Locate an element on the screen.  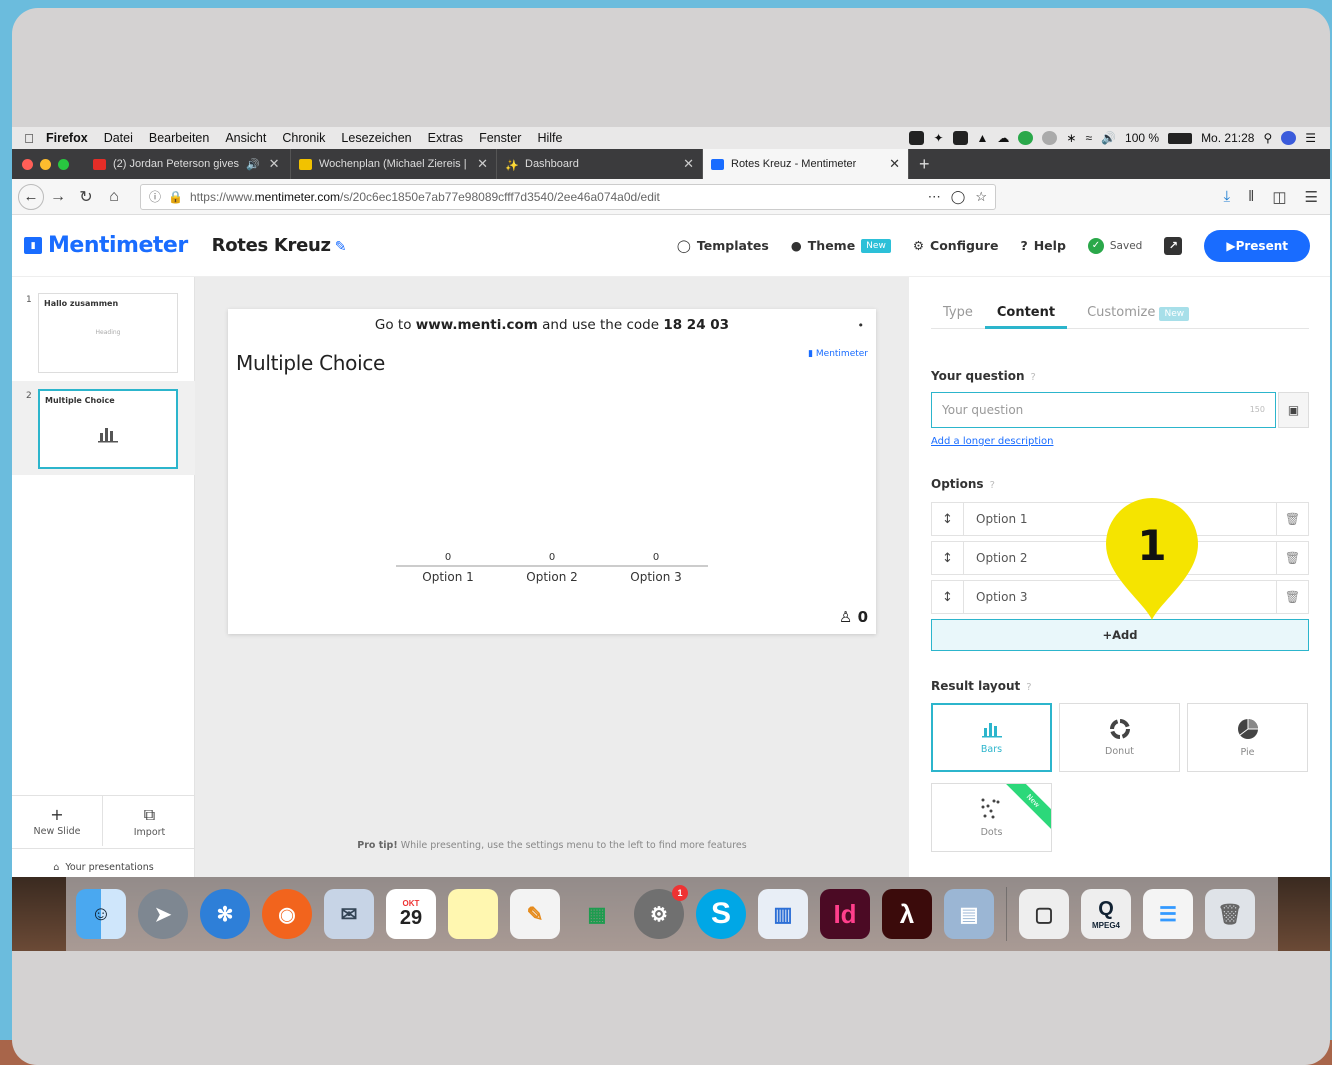
menu-hilfe: Hilfe is located at coordinates (549, 138).